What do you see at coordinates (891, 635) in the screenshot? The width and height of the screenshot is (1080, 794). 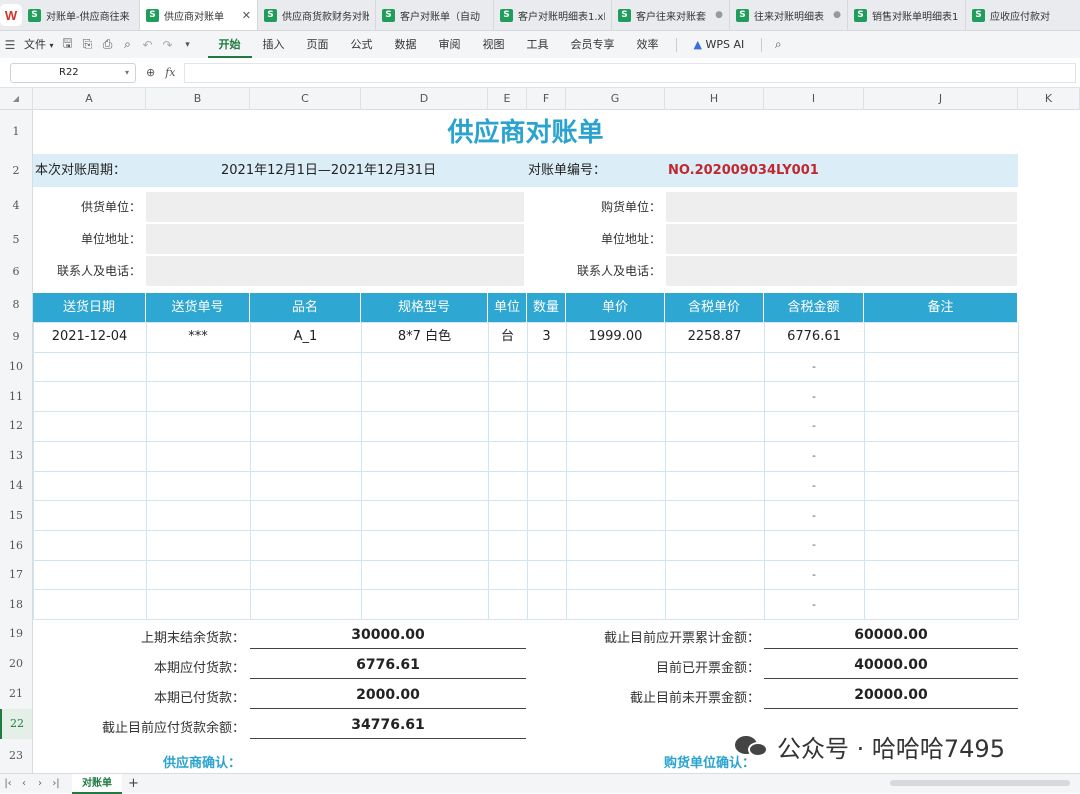 I see `summary-value: 60000.00` at bounding box center [891, 635].